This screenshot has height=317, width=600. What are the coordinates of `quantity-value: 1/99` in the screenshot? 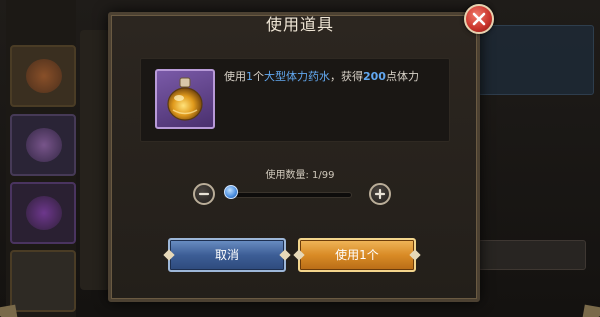 It's located at (323, 175).